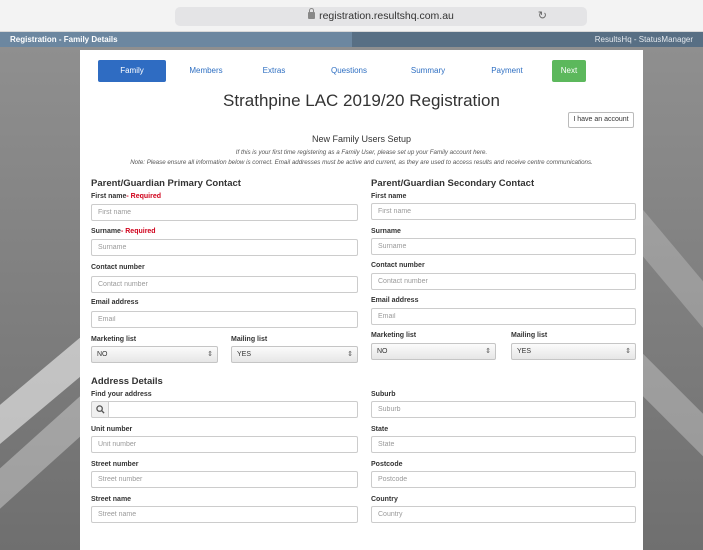 The width and height of the screenshot is (703, 550). I want to click on postcode-input, so click(503, 479).